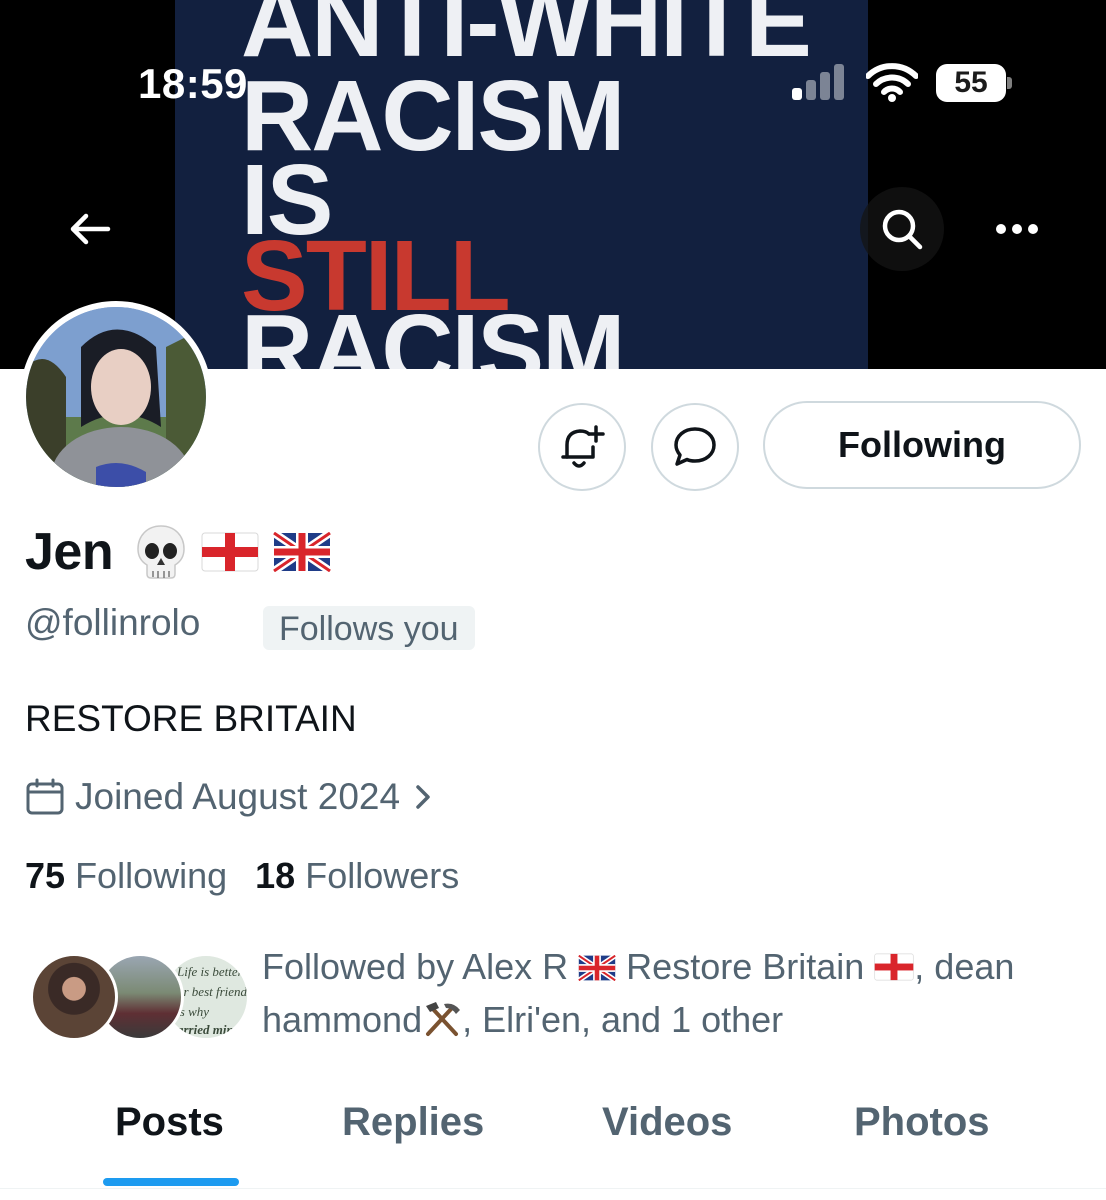 The image size is (1106, 1200). I want to click on search-button, so click(902, 229).